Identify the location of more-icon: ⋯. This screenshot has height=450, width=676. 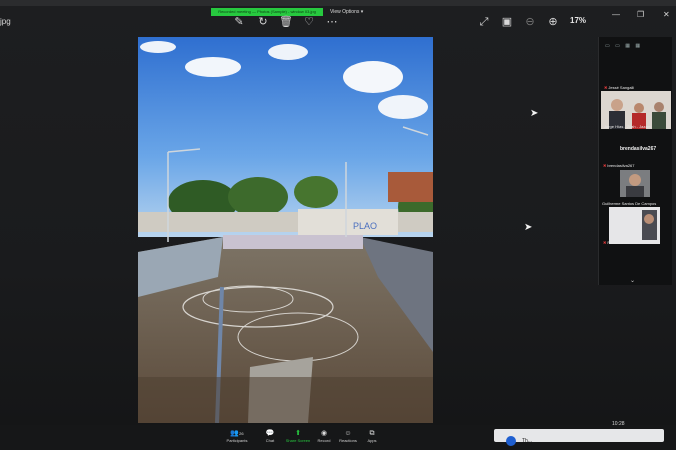
(332, 22).